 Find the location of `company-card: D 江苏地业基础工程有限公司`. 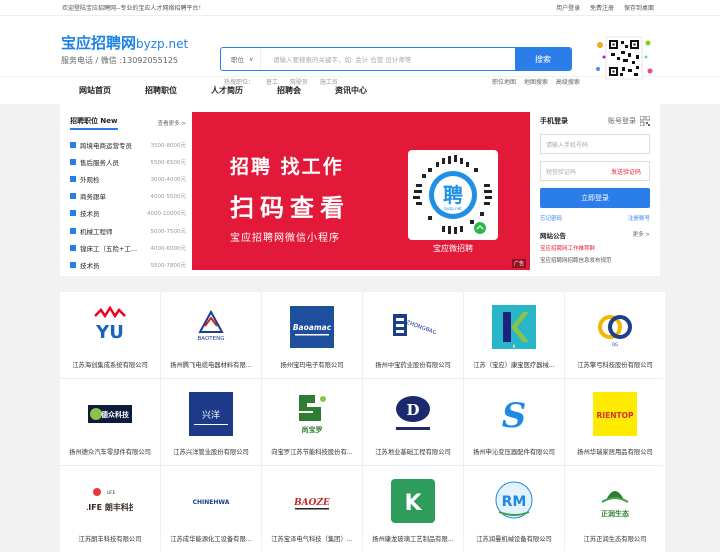

company-card: D 江苏地业基础工程有限公司 is located at coordinates (413, 422).